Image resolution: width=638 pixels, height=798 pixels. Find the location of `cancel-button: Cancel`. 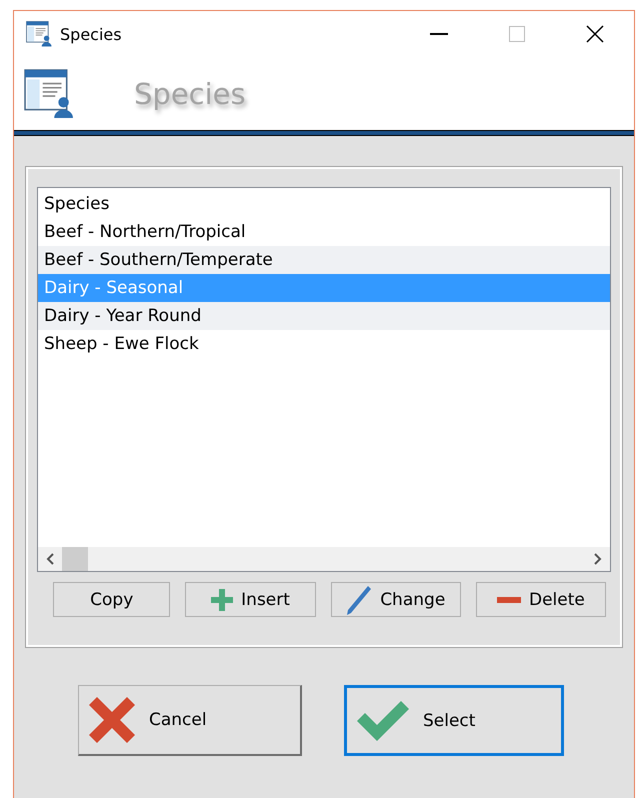

cancel-button: Cancel is located at coordinates (190, 720).